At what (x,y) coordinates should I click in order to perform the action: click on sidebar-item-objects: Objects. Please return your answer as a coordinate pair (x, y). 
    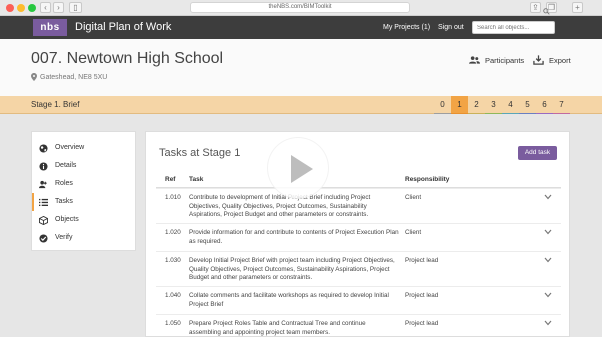
    Looking at the image, I should click on (84, 220).